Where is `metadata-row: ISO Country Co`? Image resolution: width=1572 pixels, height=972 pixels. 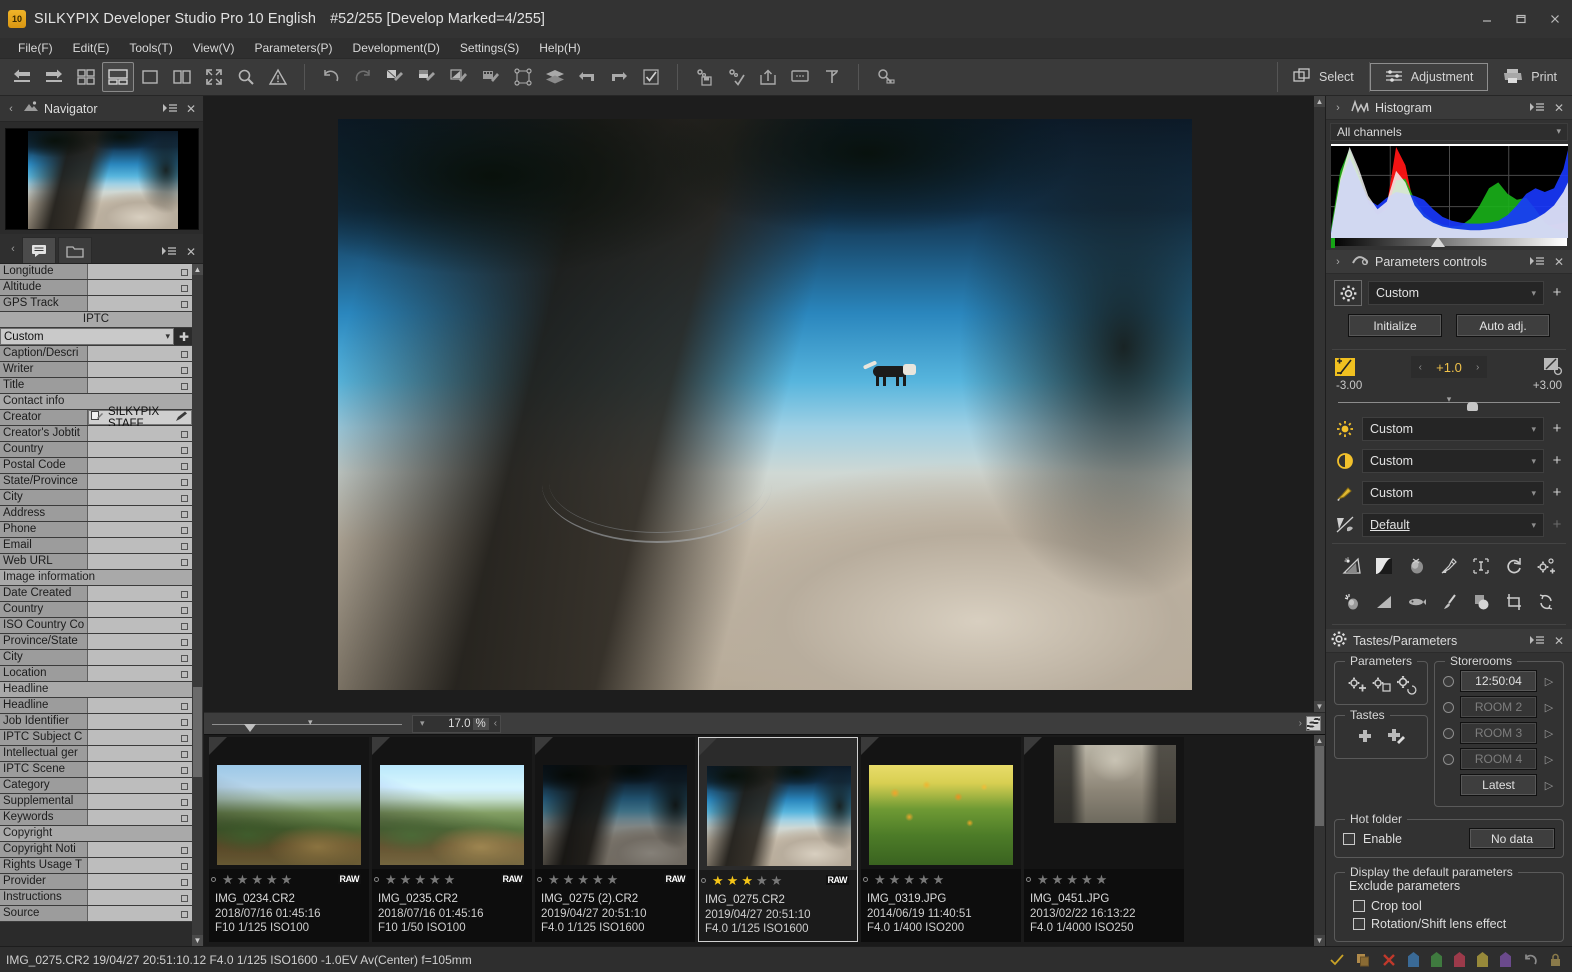
metadata-row: ISO Country Co is located at coordinates (96, 626).